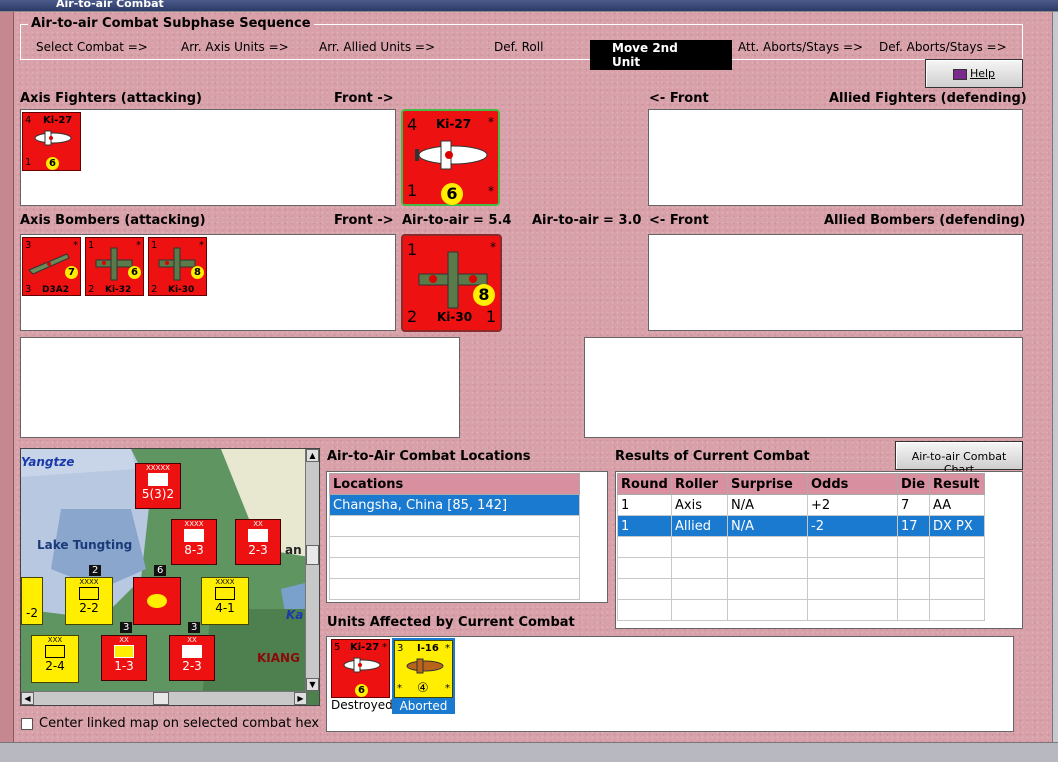  Describe the element at coordinates (27, 724) in the screenshot. I see `center-linked-checkbox` at that location.